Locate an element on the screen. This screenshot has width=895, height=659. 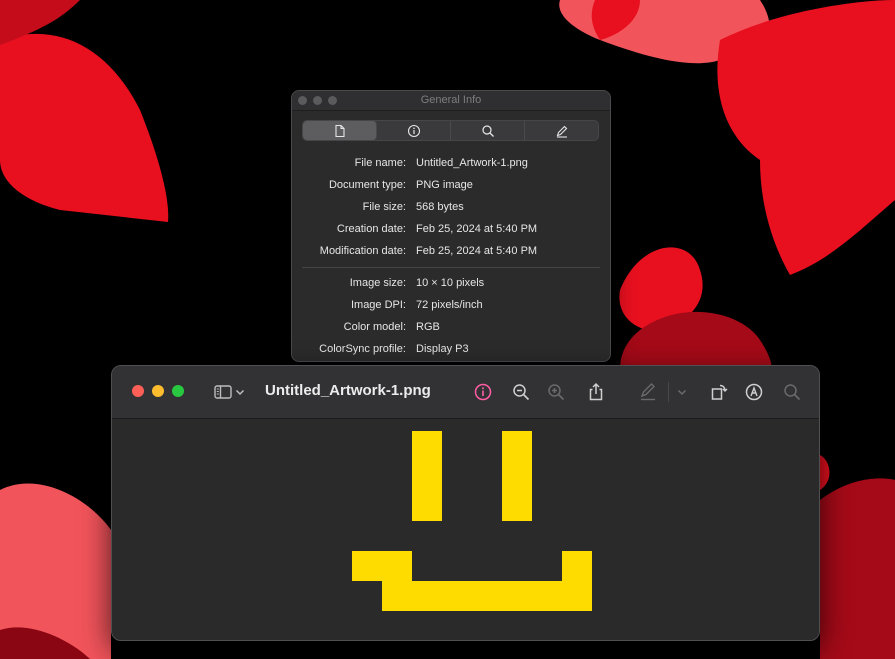
tab-general is located at coordinates (340, 130).